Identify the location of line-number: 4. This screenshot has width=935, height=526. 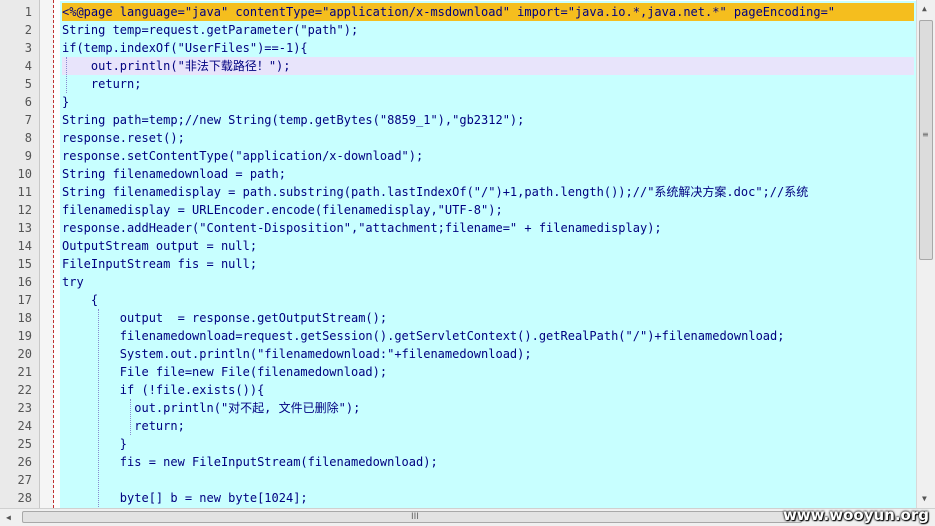
(28, 66).